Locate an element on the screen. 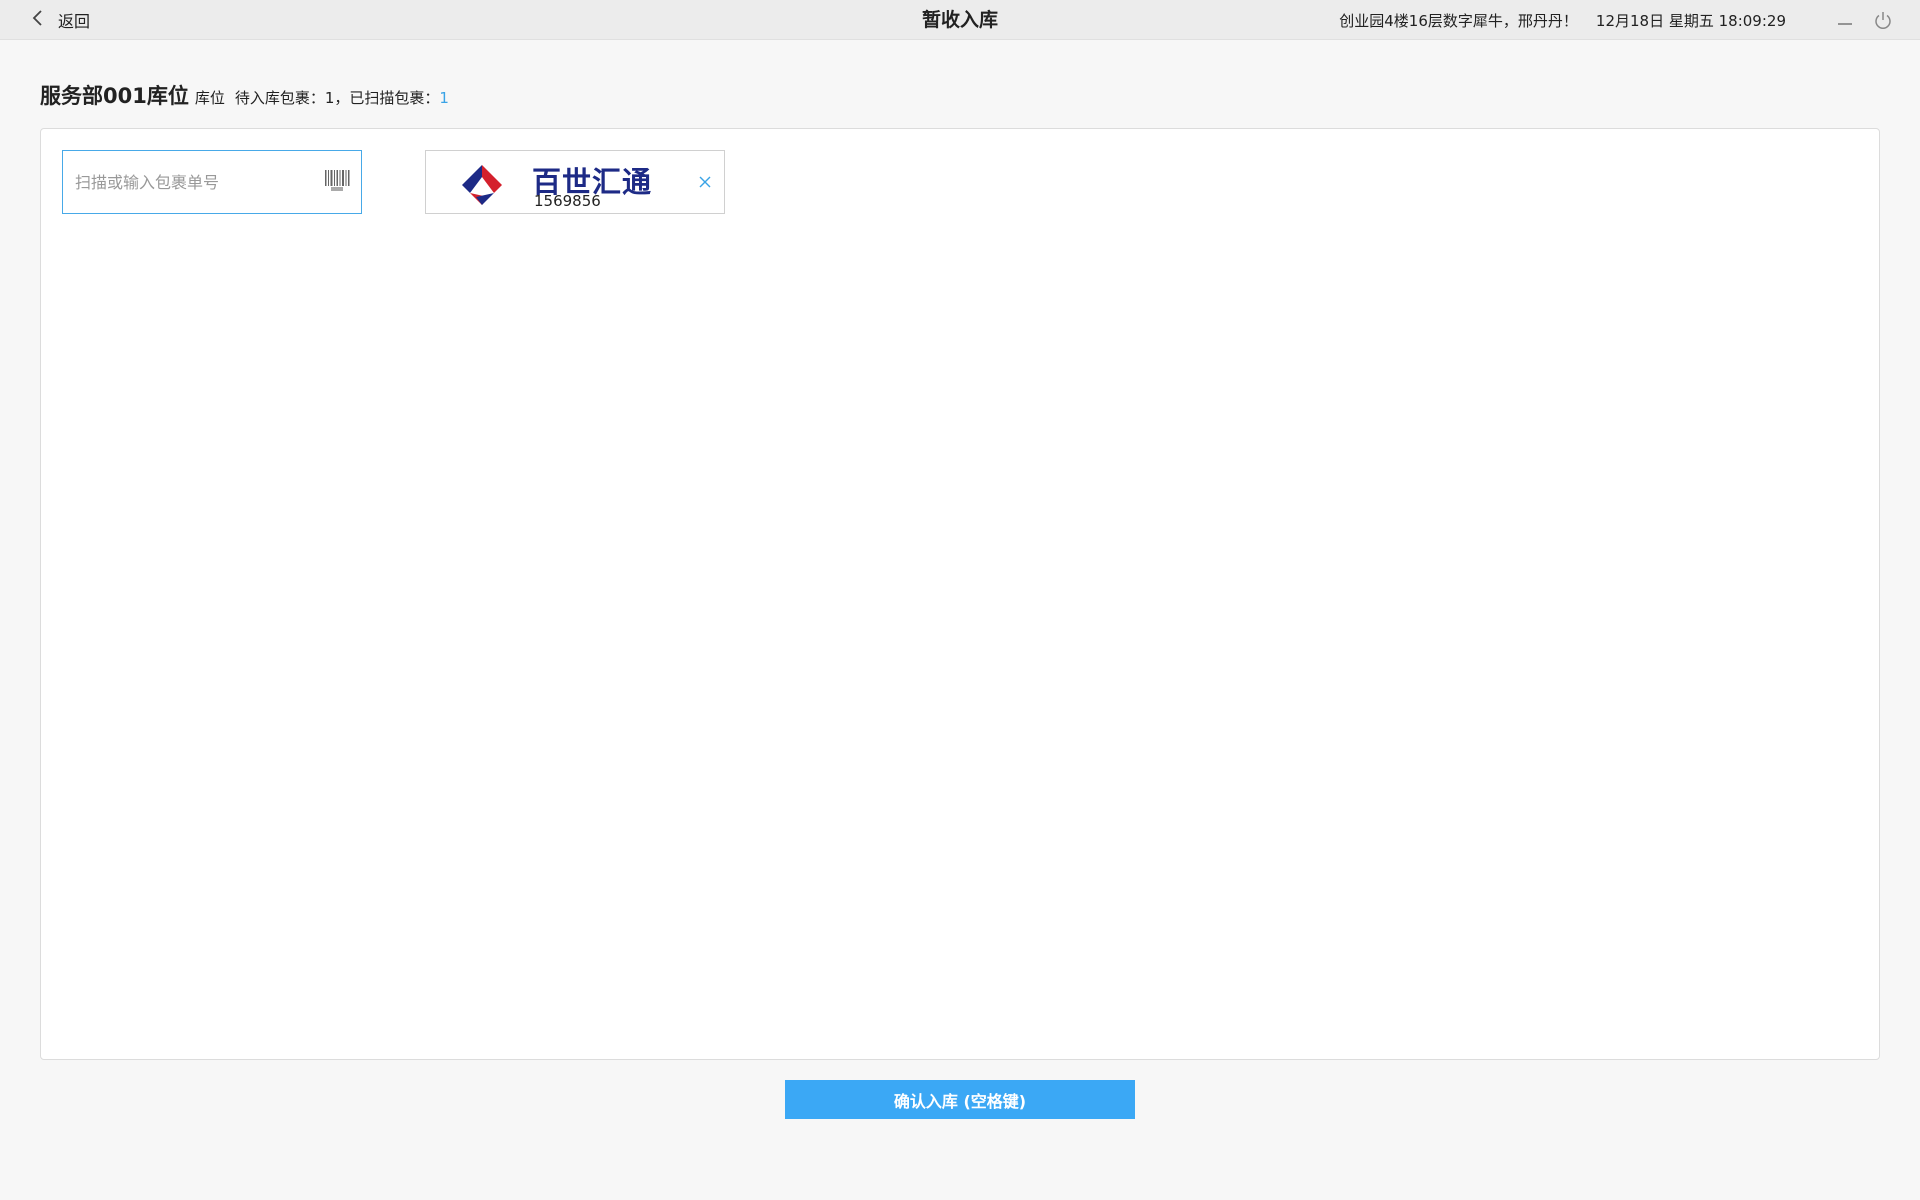 This screenshot has height=1200, width=1920. close-icon is located at coordinates (705, 182).